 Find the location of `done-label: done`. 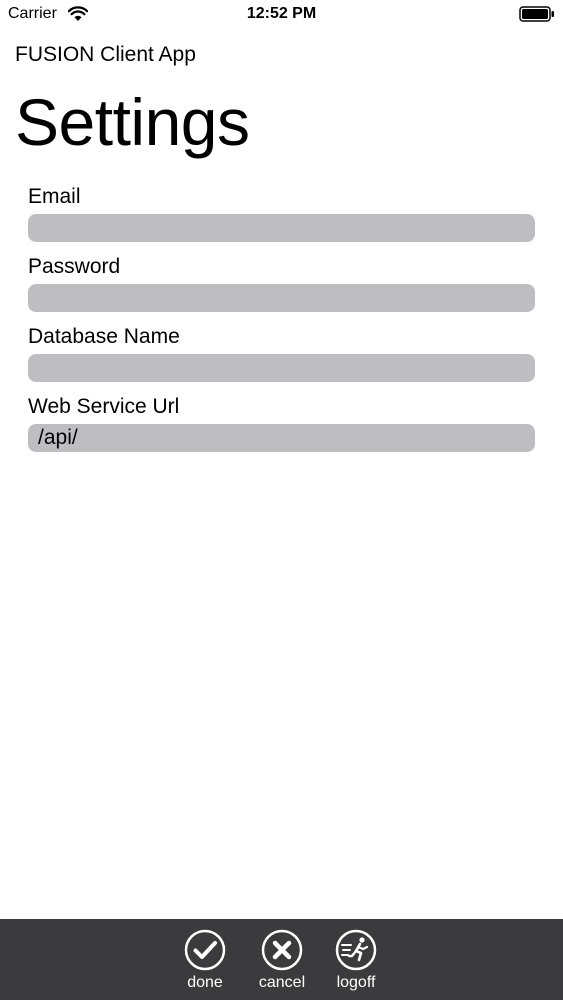

done-label: done is located at coordinates (205, 982).